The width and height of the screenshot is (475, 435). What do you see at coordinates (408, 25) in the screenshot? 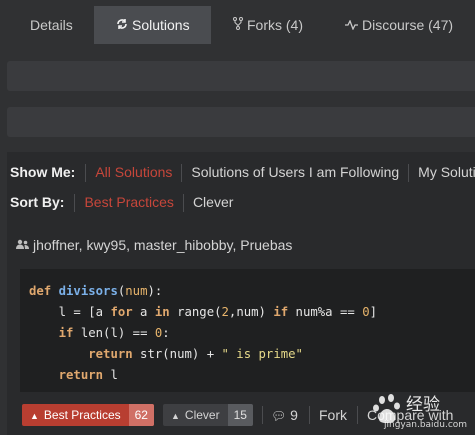
I see `tab-discourse-label: Discourse (47)` at bounding box center [408, 25].